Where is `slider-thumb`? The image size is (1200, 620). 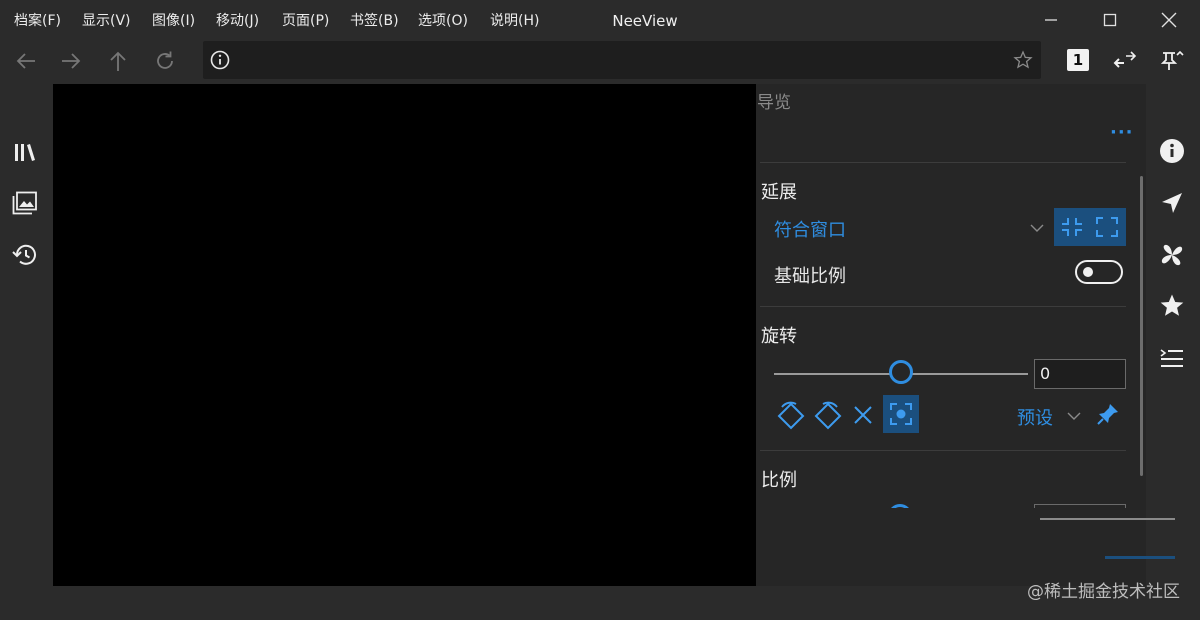
slider-thumb is located at coordinates (901, 372).